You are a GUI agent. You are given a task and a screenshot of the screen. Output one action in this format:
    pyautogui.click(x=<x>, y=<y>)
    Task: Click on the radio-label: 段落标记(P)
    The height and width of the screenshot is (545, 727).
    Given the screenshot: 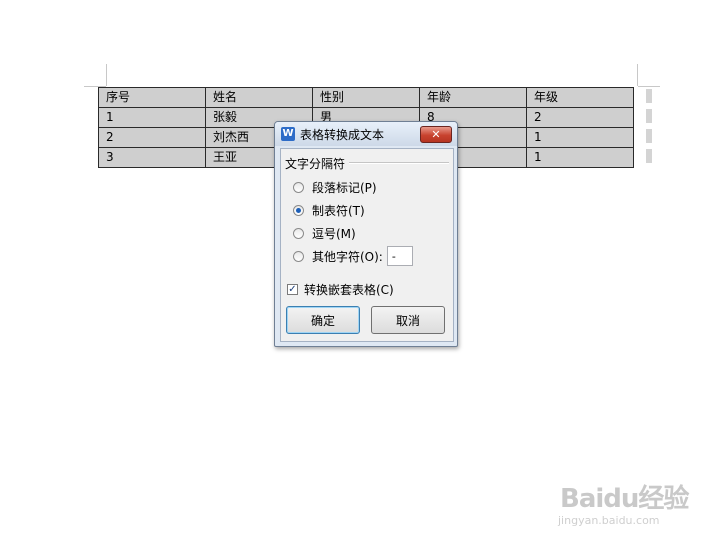 What is the action you would take?
    pyautogui.click(x=344, y=187)
    